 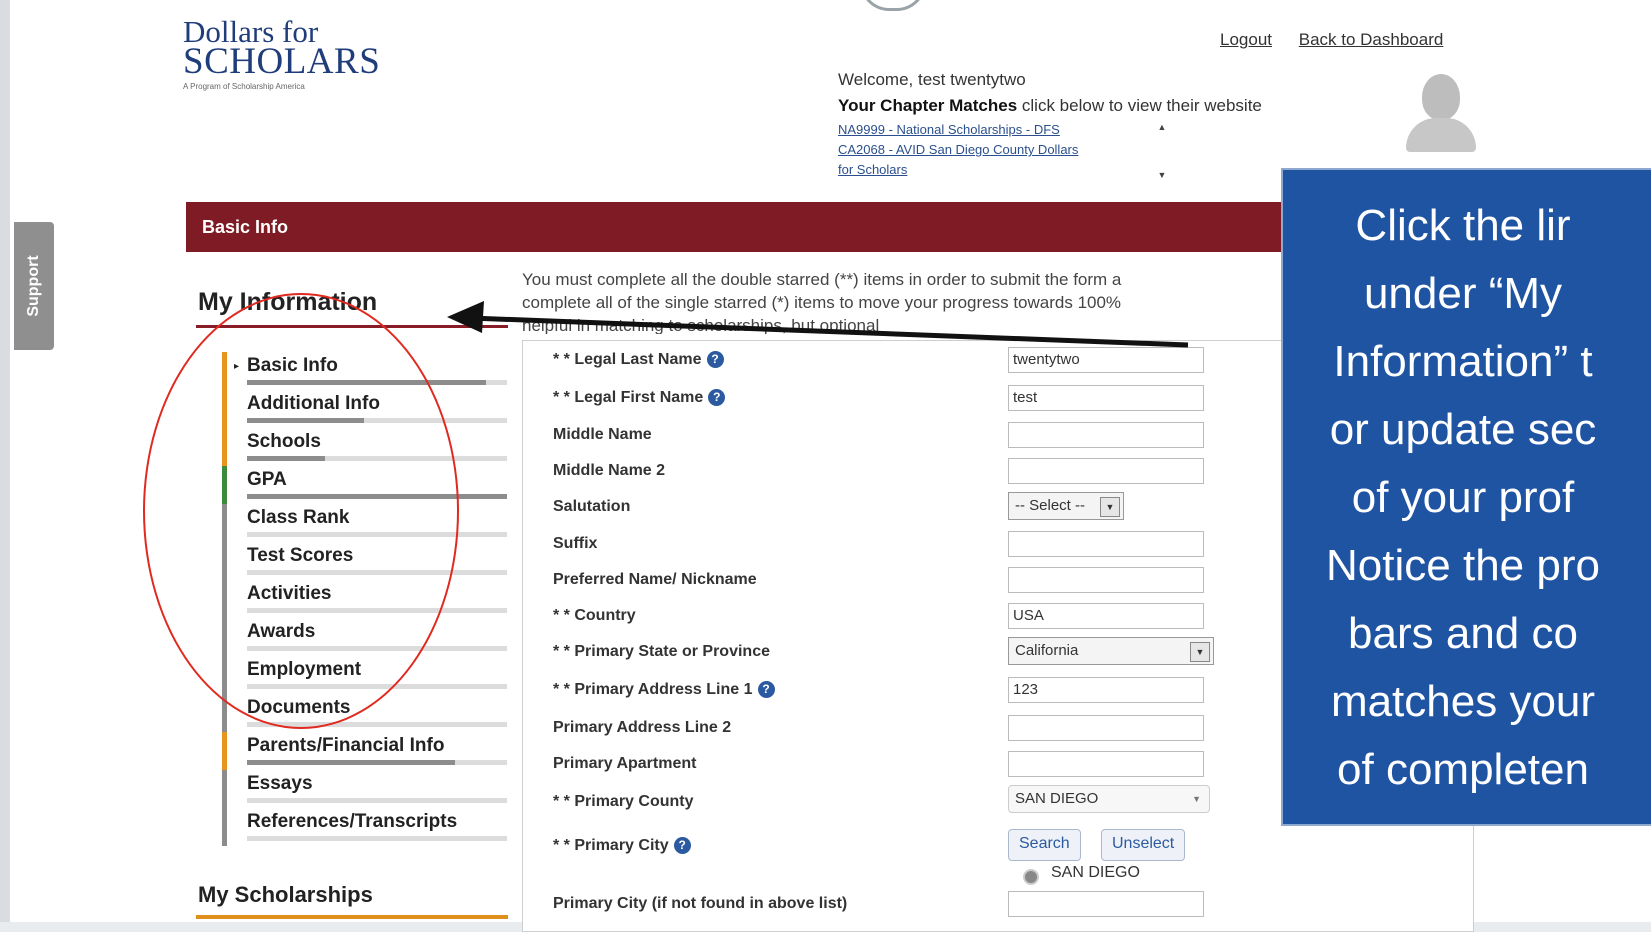 I want to click on salutation-select: -- Select -- ▼, so click(x=1066, y=506).